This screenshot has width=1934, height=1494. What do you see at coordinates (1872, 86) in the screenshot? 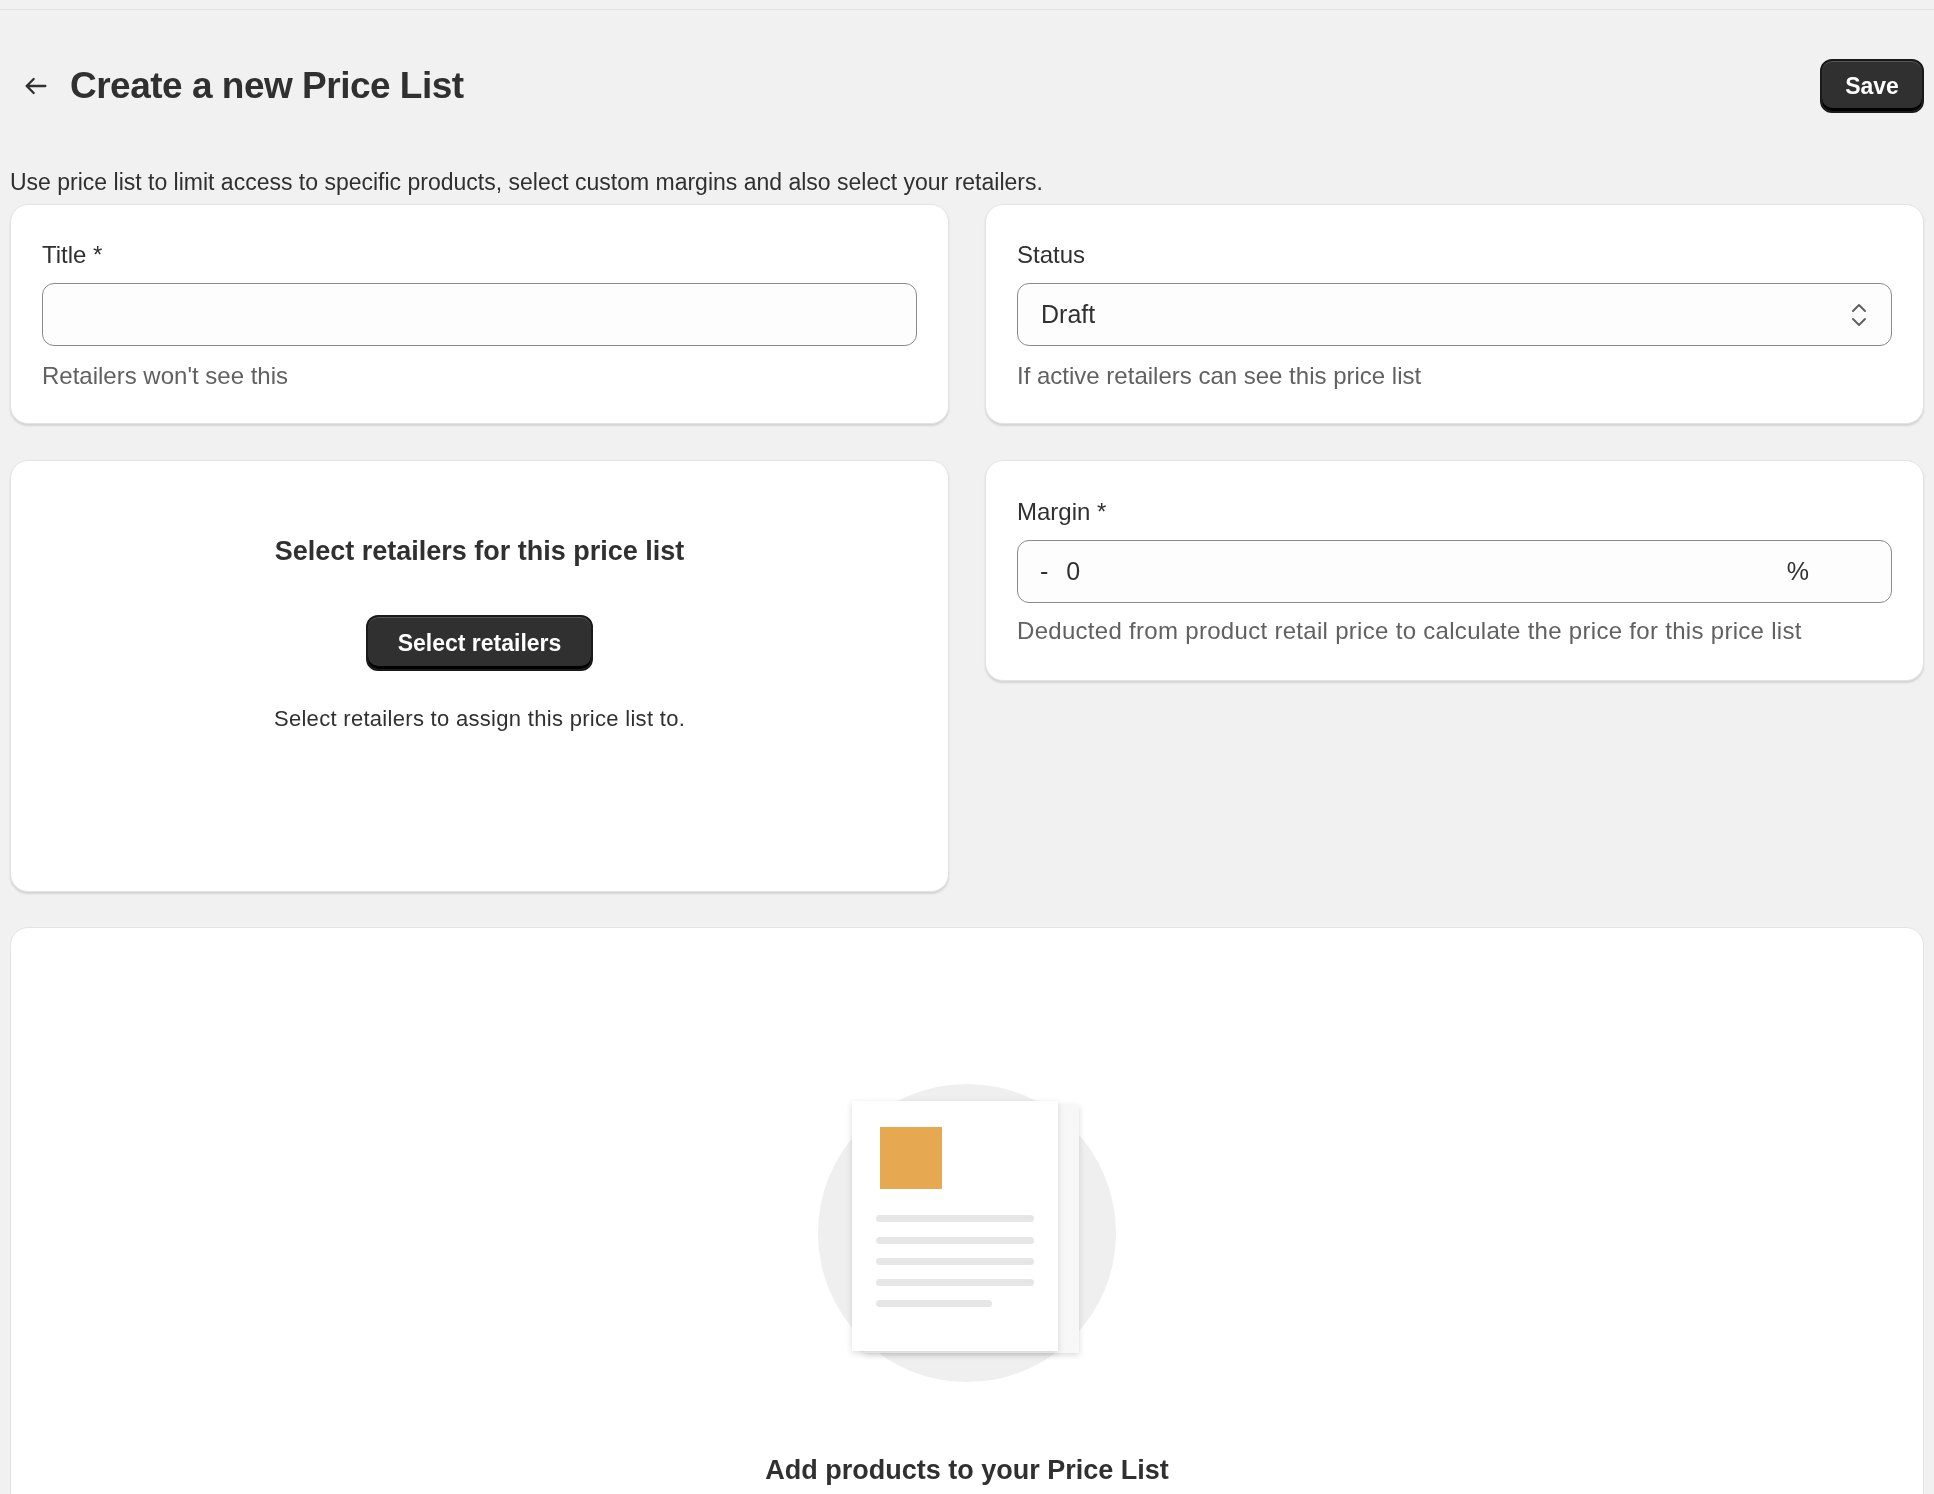
I see `save-button: Save` at bounding box center [1872, 86].